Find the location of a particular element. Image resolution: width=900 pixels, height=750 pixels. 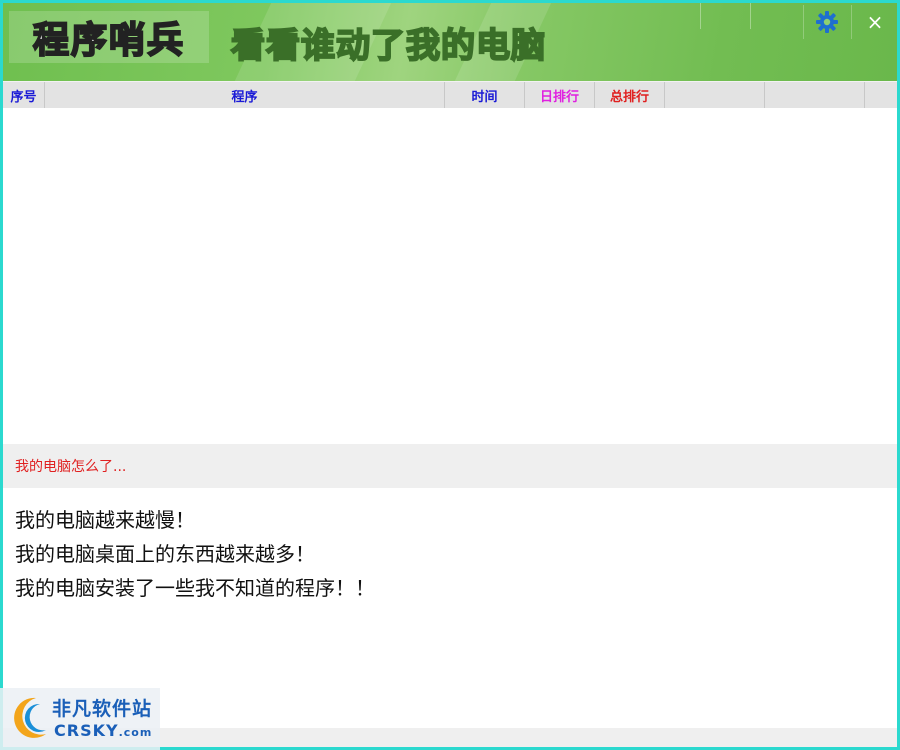

watermark-en-suffix: .com is located at coordinates (135, 732).